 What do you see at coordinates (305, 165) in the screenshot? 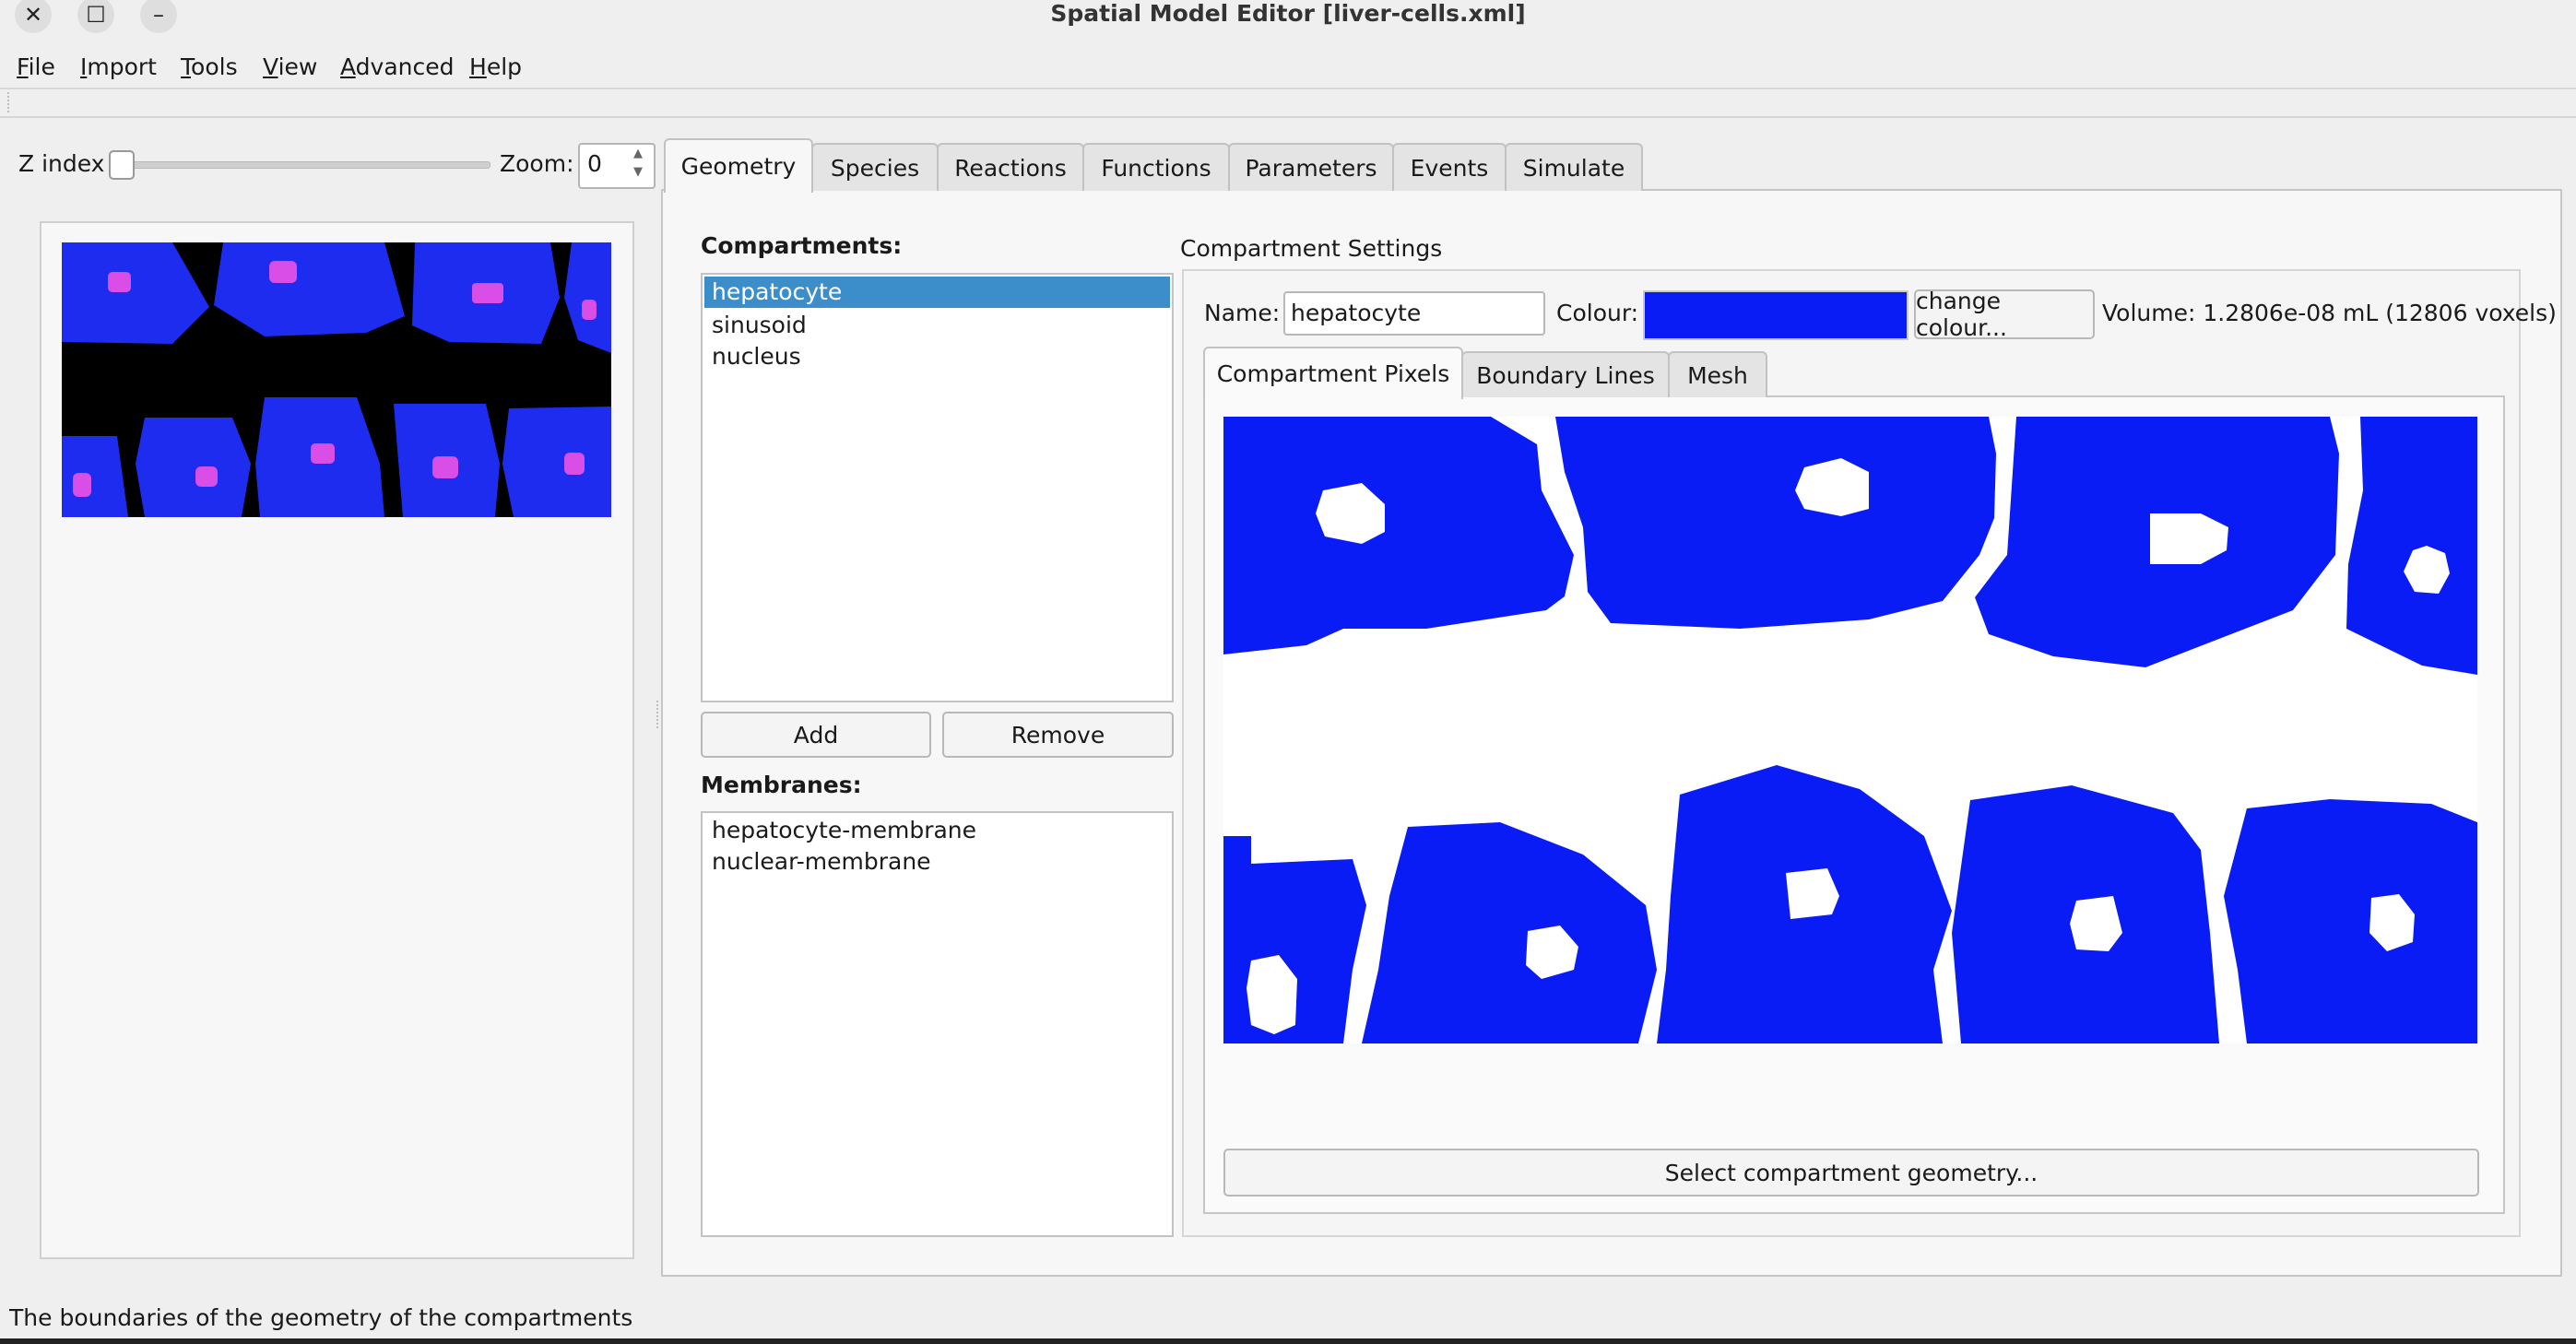
I see `z-index-slider` at bounding box center [305, 165].